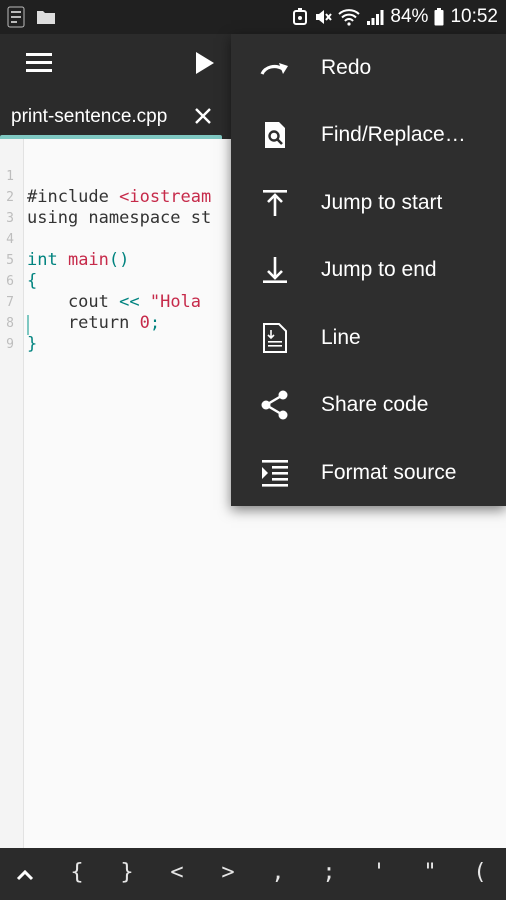 The image size is (506, 900). I want to click on notification-icon, so click(300, 17).